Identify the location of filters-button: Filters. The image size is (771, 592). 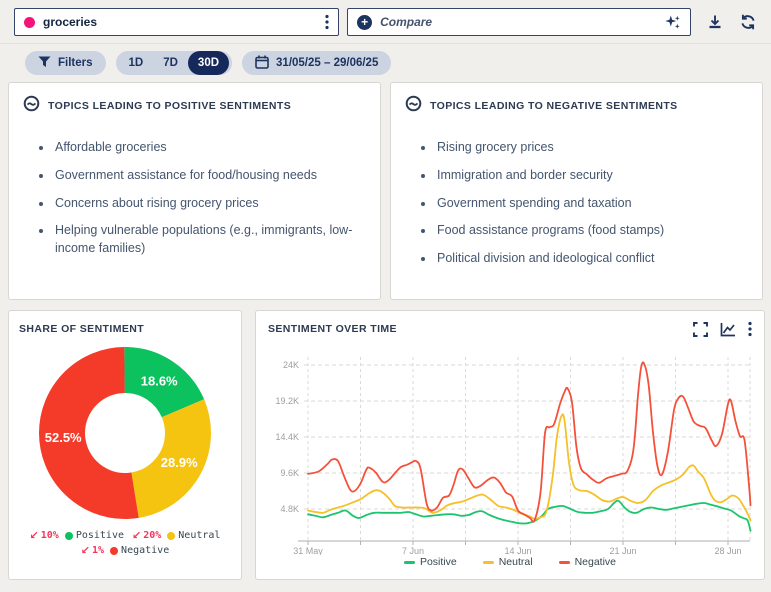
(65, 63).